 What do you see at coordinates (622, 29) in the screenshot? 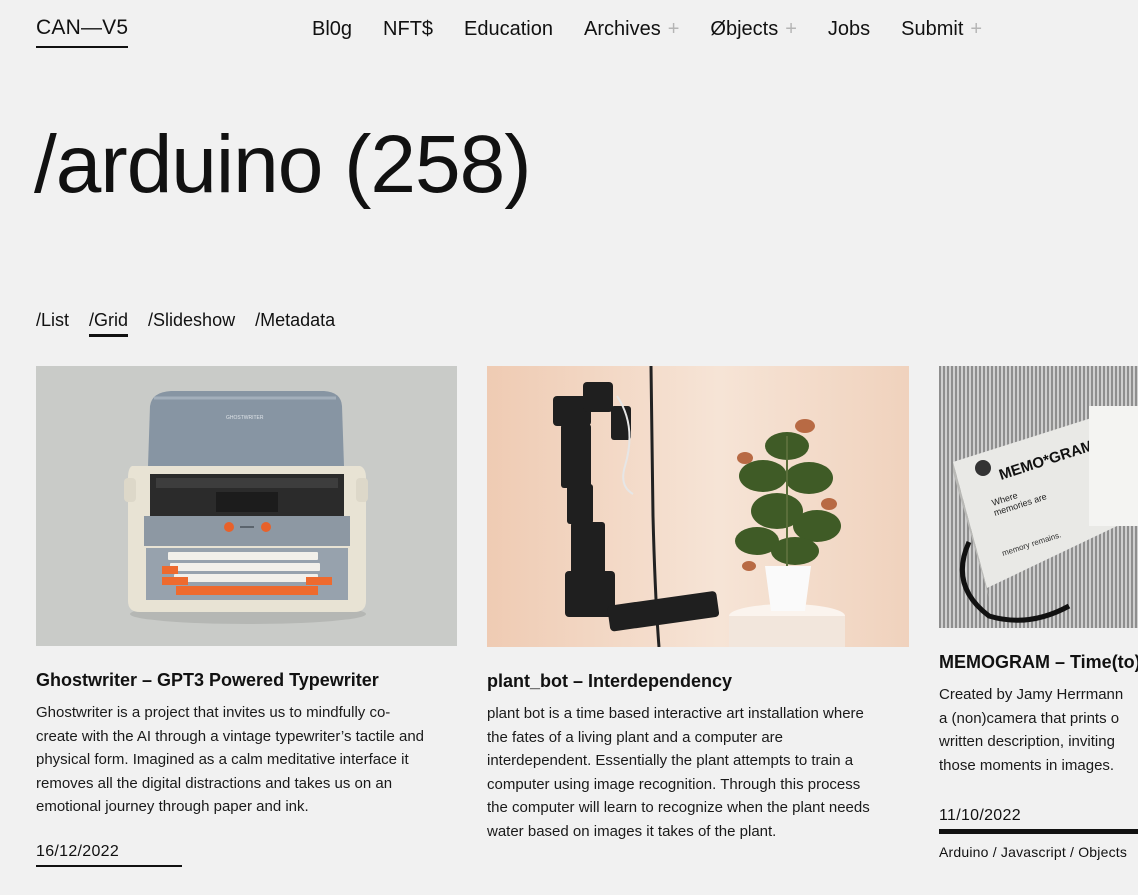
I see `nav-label: Archives` at bounding box center [622, 29].